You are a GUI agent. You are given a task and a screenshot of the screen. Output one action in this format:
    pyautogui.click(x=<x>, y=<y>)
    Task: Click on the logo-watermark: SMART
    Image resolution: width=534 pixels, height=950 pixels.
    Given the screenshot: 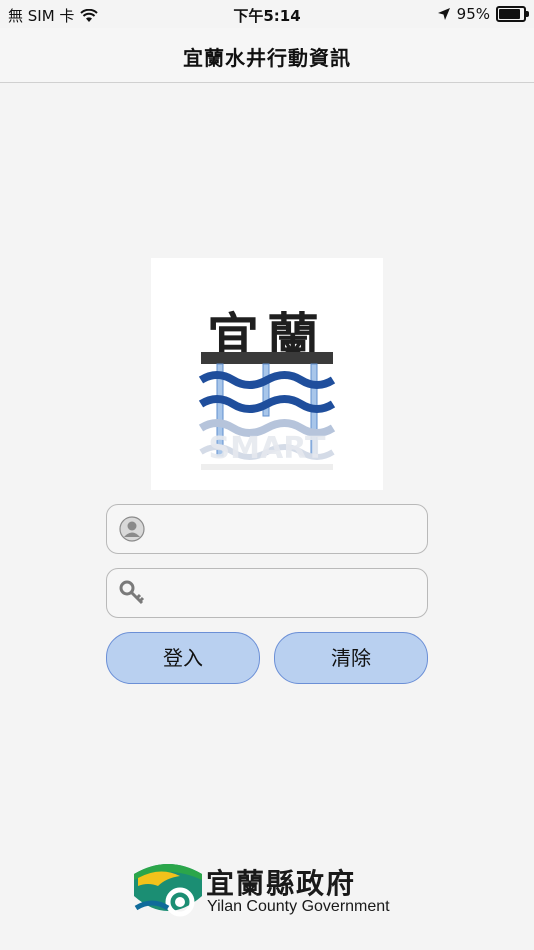 What is the action you would take?
    pyautogui.click(x=267, y=448)
    